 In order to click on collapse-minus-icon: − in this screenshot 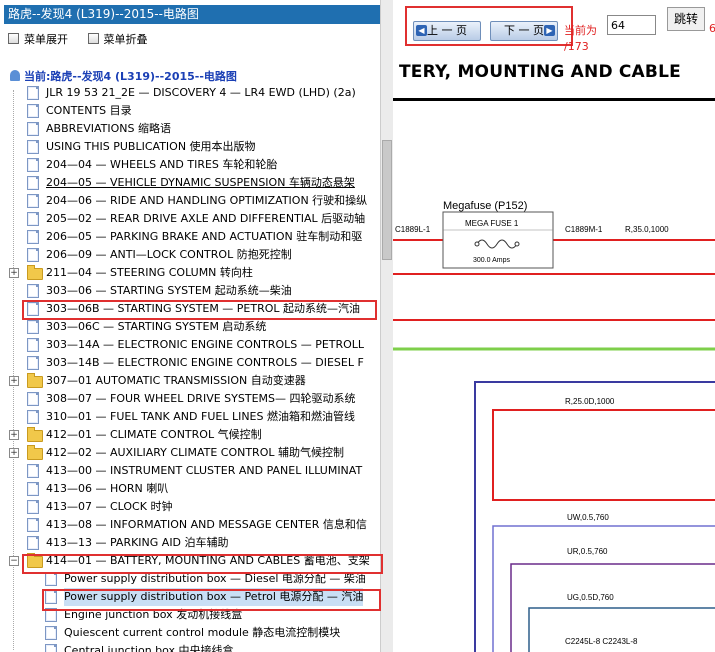, I will do `click(14, 561)`.